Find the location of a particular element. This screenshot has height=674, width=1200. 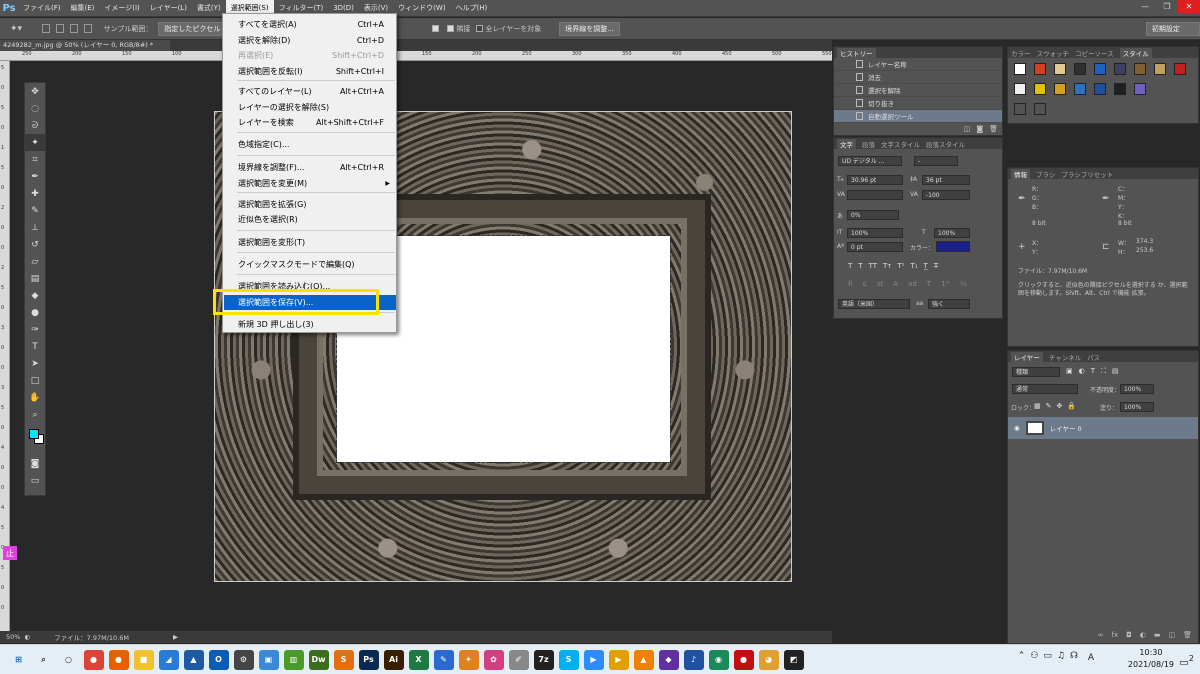

panel-tab: ブラシプリセット is located at coordinates (1087, 174).